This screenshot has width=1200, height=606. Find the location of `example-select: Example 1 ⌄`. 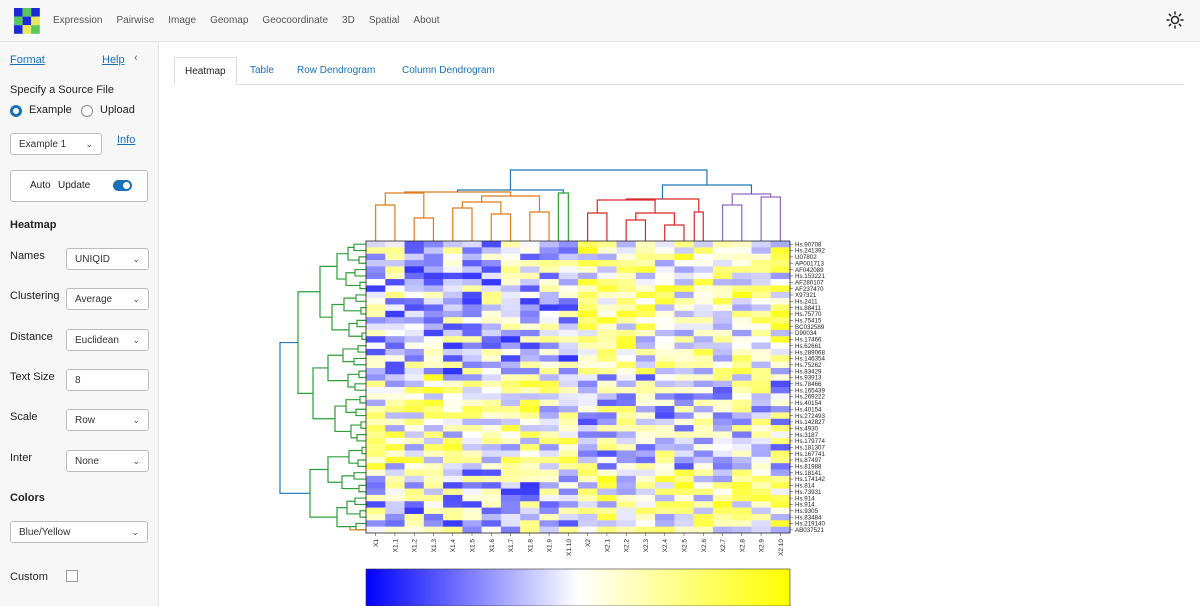

example-select: Example 1 ⌄ is located at coordinates (56, 144).